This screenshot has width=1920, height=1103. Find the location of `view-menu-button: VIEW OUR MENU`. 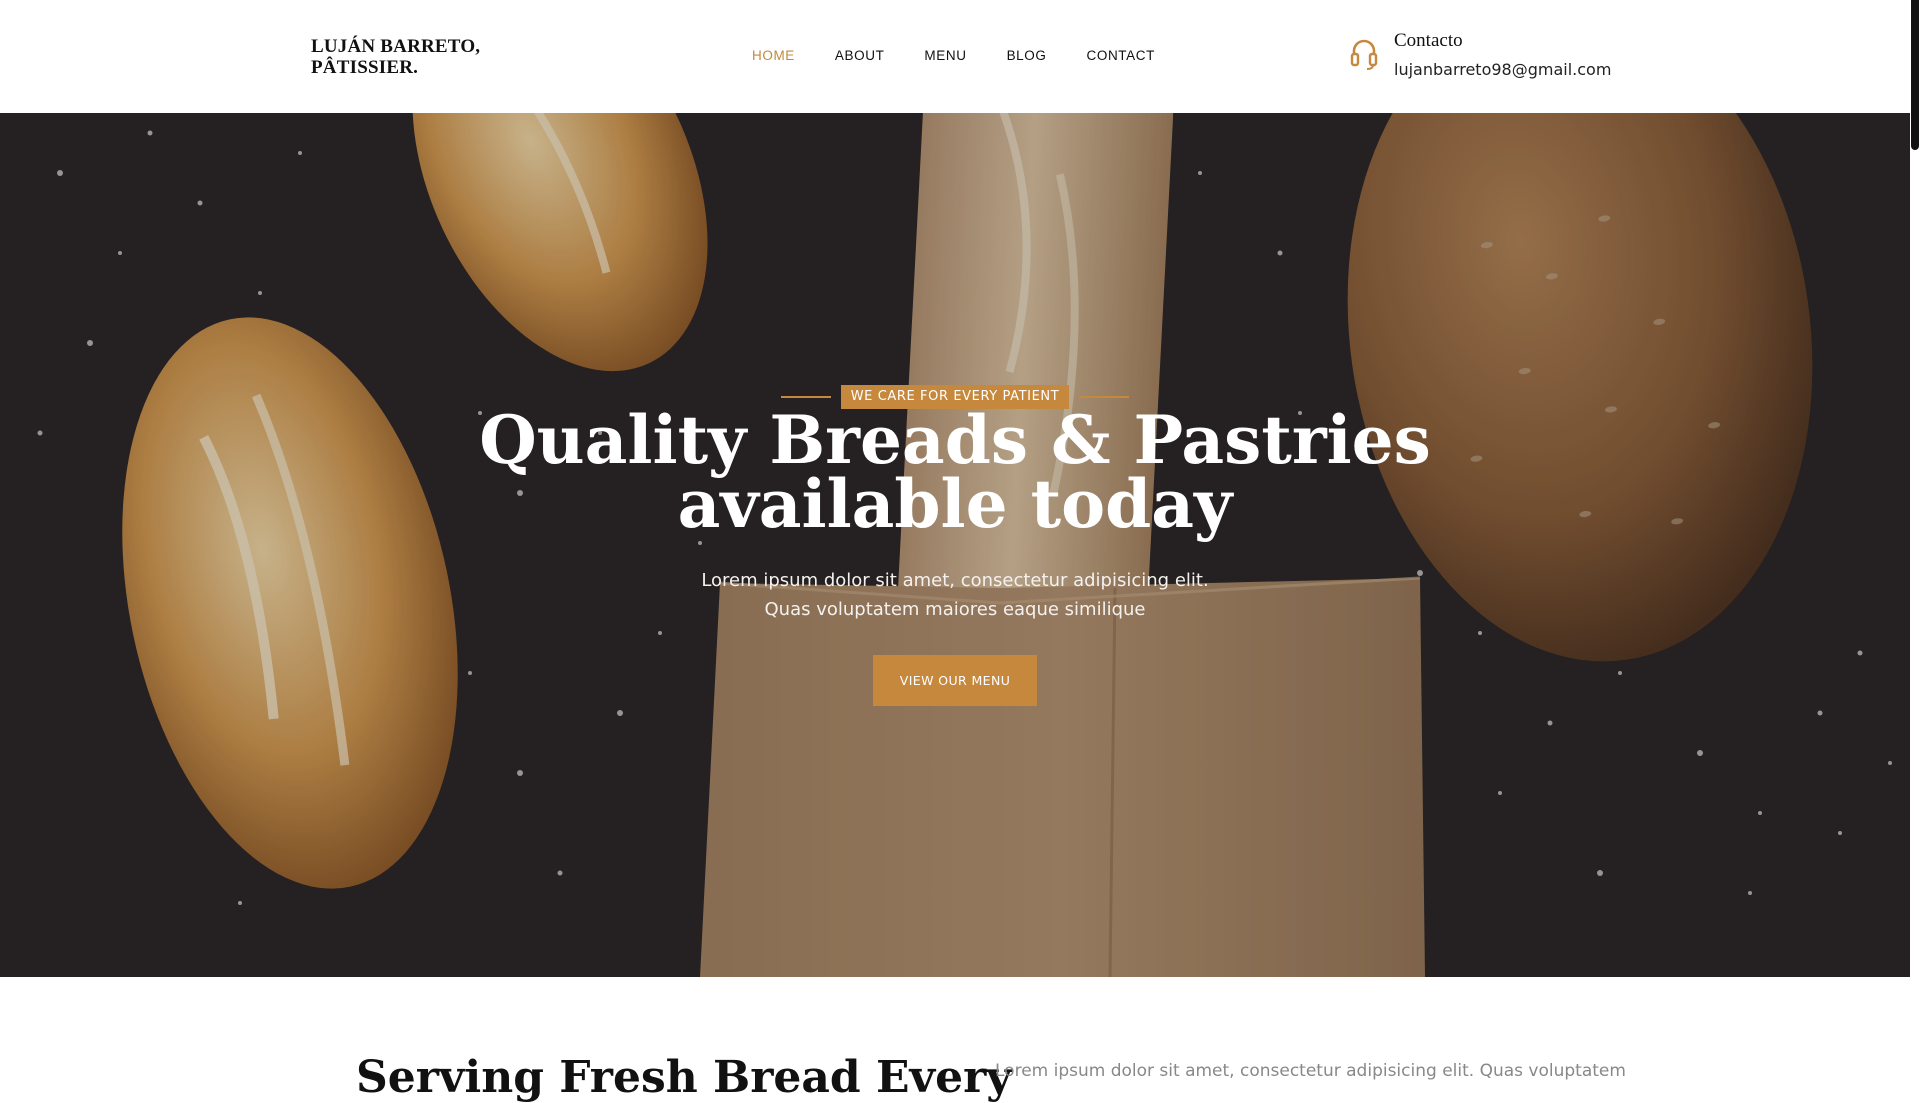

view-menu-button: VIEW OUR MENU is located at coordinates (955, 680).